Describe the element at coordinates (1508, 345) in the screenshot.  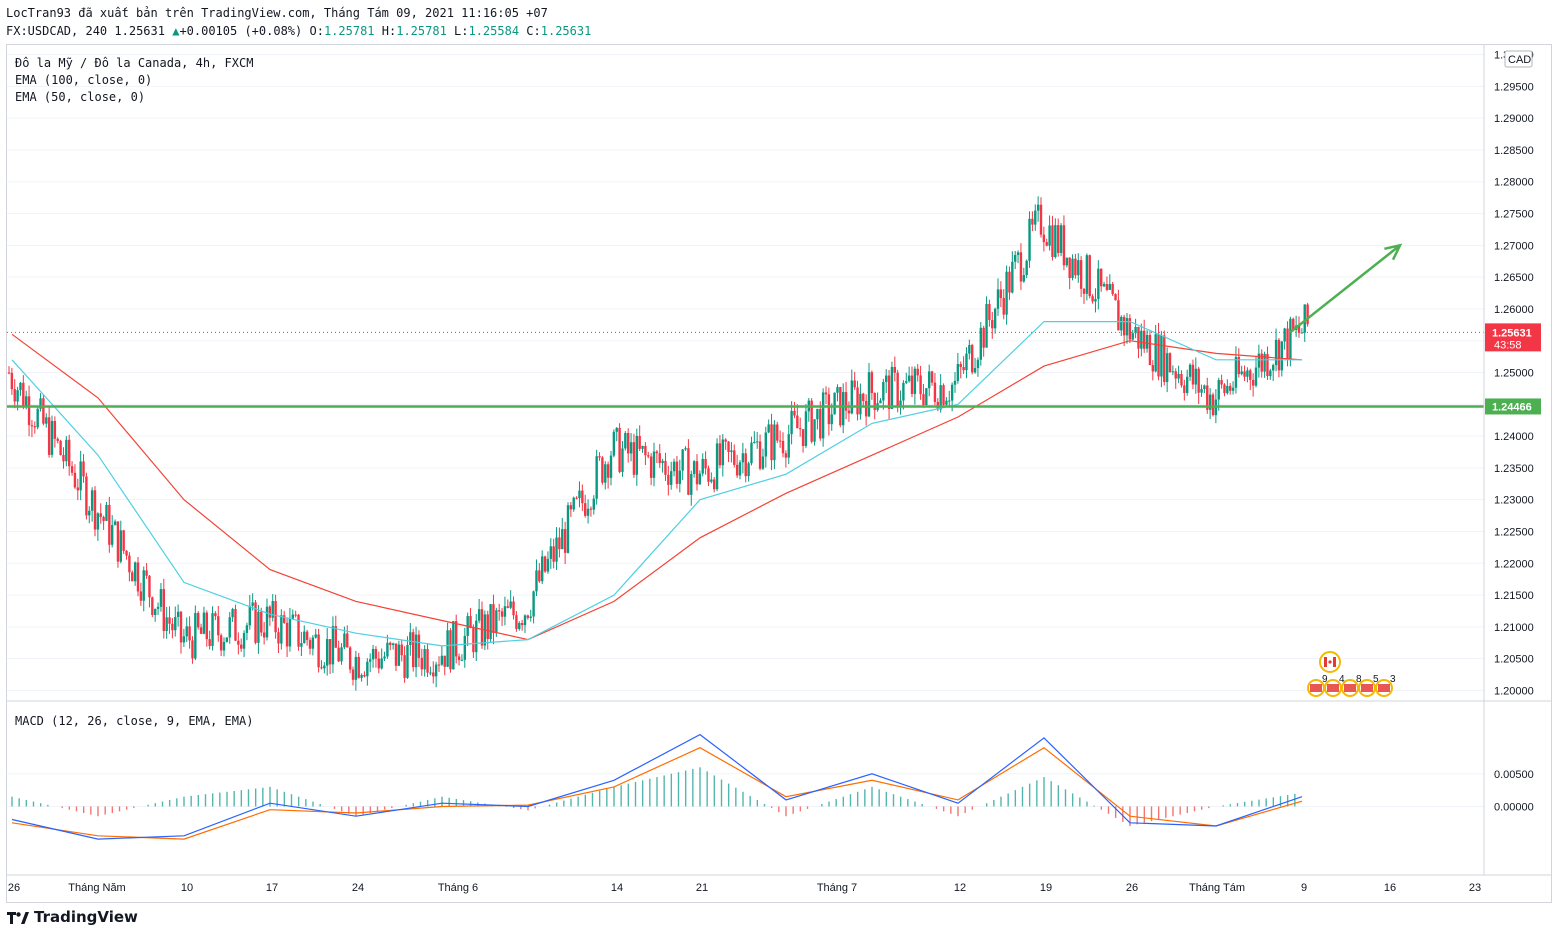
I see `countdown-badge-value: 43:58` at that location.